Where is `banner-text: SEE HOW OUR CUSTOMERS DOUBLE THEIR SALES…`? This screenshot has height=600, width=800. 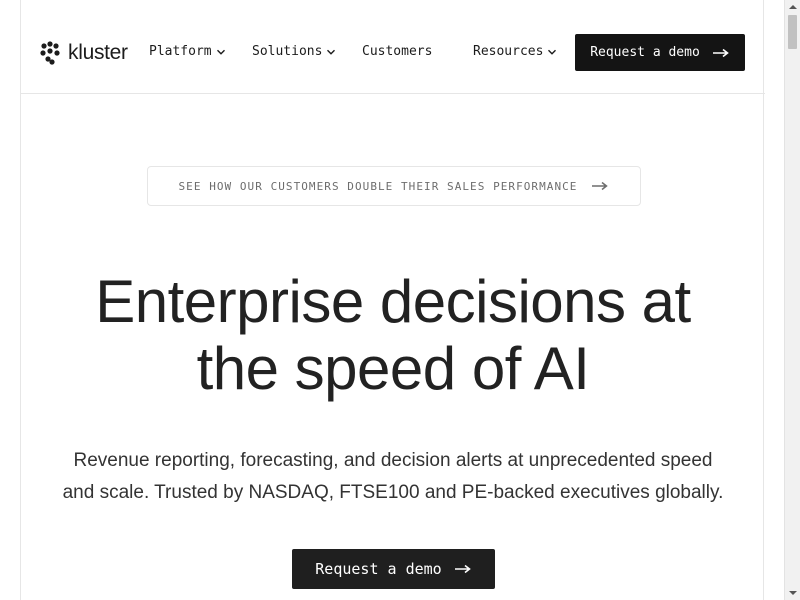 banner-text: SEE HOW OUR CUSTOMERS DOUBLE THEIR SALES… is located at coordinates (378, 186).